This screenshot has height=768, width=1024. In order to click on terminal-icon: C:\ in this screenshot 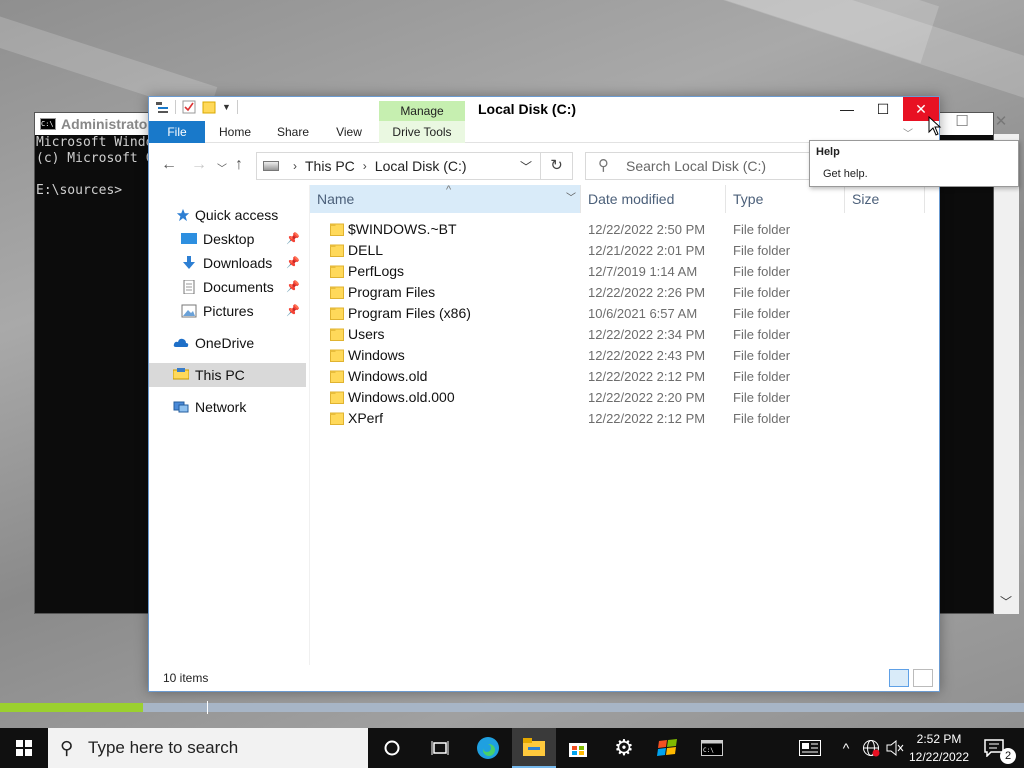, I will do `click(712, 748)`.